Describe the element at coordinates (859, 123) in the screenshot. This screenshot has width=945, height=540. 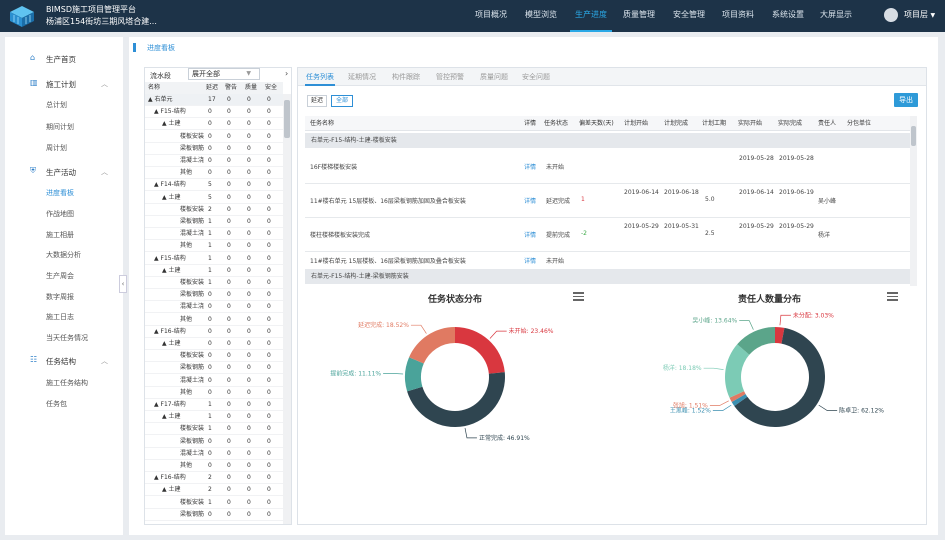
I see `col-subcontractor: 分包单位` at that location.